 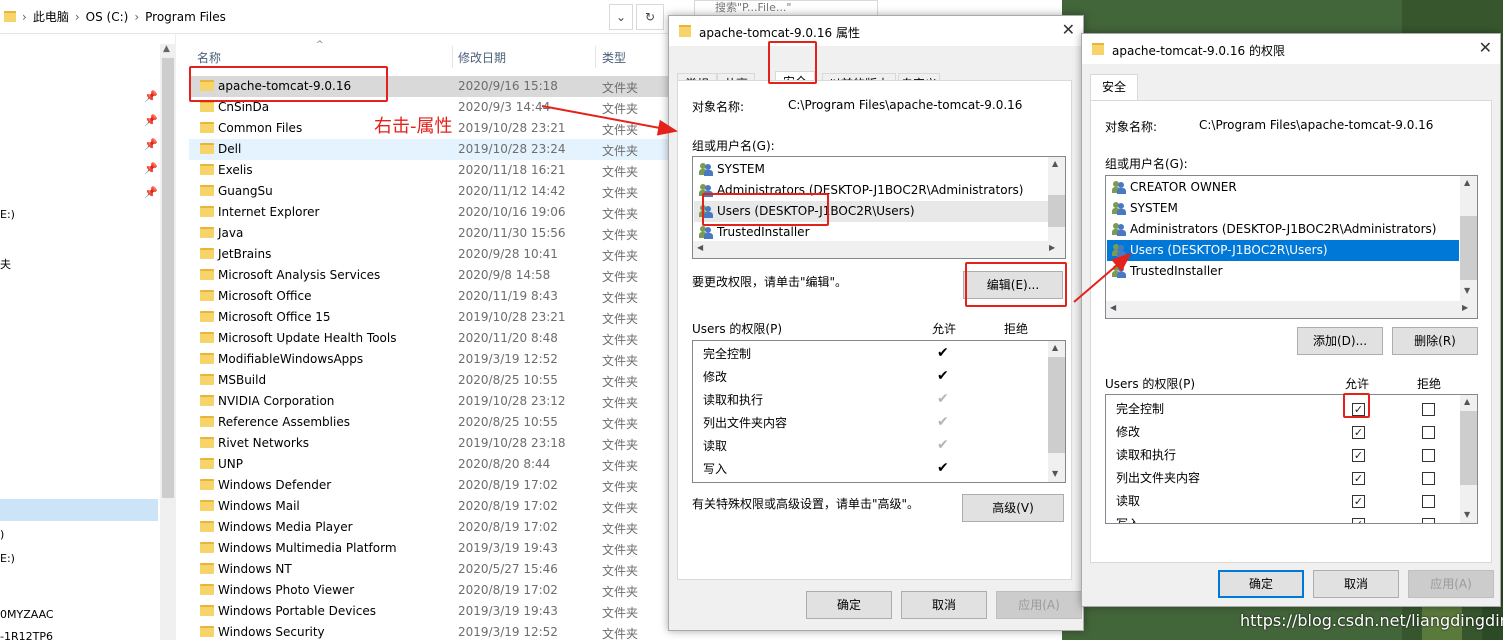 What do you see at coordinates (482, 57) in the screenshot?
I see `column-date-header: 修改日期` at bounding box center [482, 57].